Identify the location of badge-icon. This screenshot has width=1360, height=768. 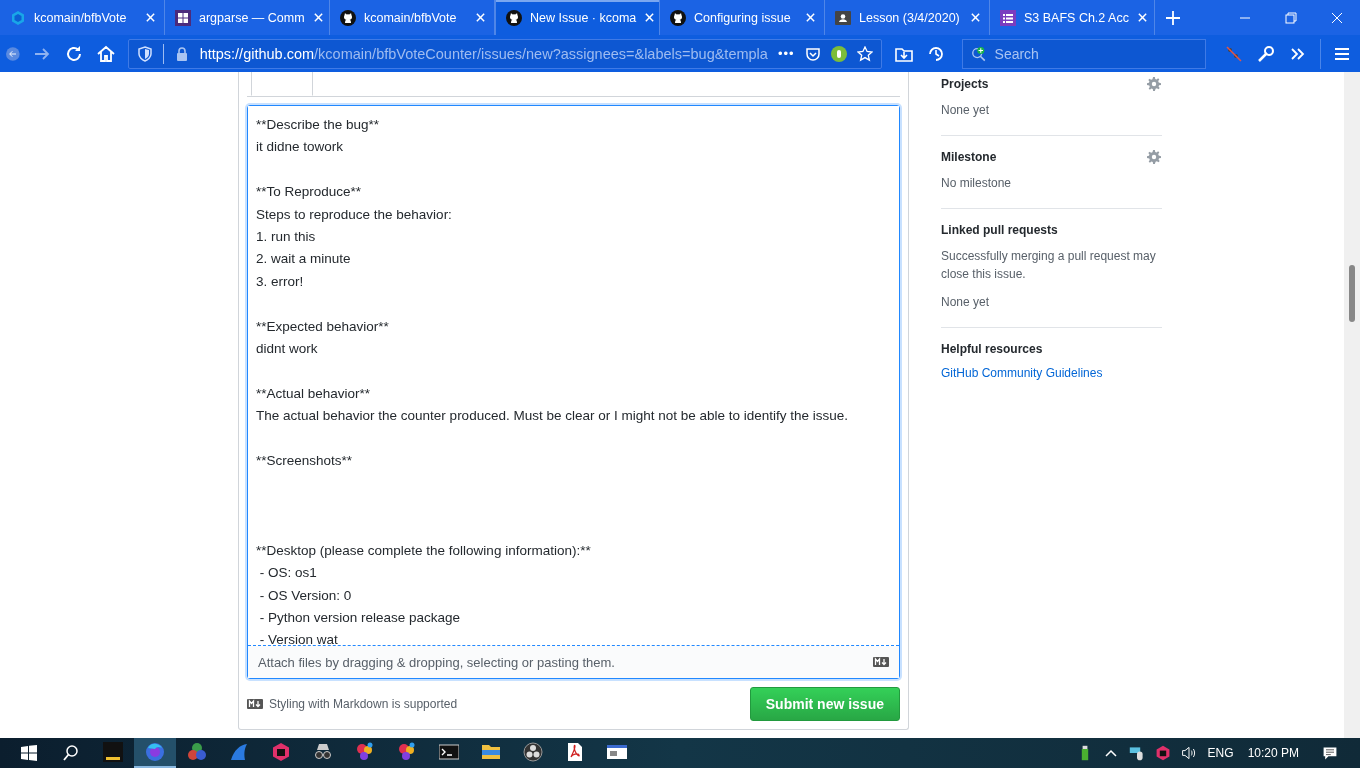
(838, 53).